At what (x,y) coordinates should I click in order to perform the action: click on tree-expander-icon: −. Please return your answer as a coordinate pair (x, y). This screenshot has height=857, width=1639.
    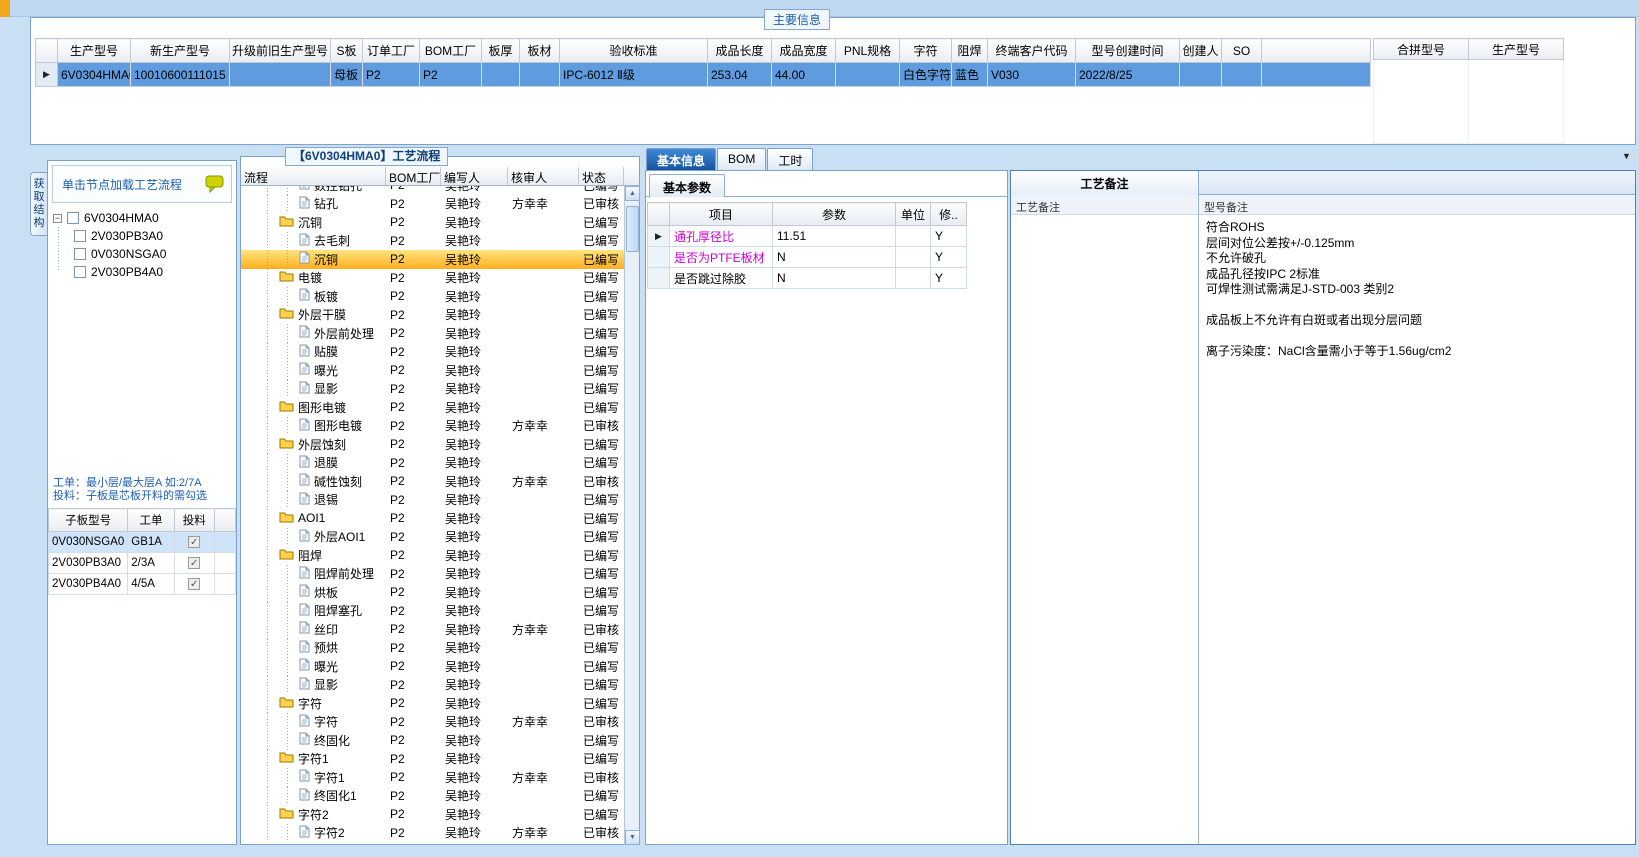
    Looking at the image, I should click on (57, 218).